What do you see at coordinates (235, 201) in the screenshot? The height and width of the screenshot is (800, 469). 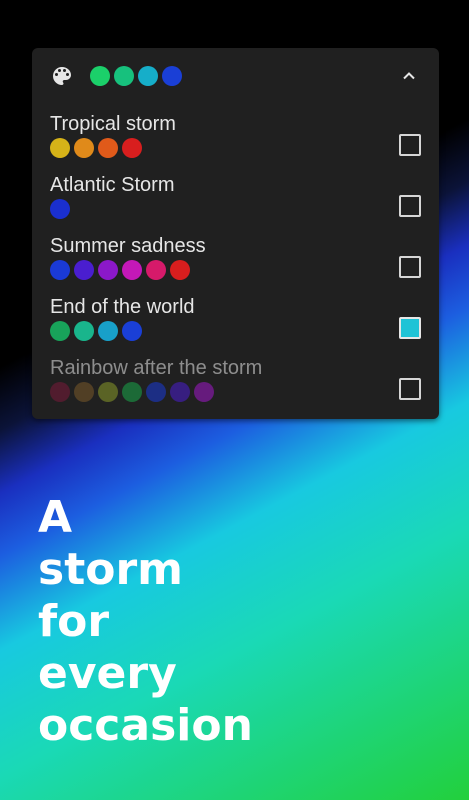 I see `storm-item-atlantic-storm: Atlantic Storm` at bounding box center [235, 201].